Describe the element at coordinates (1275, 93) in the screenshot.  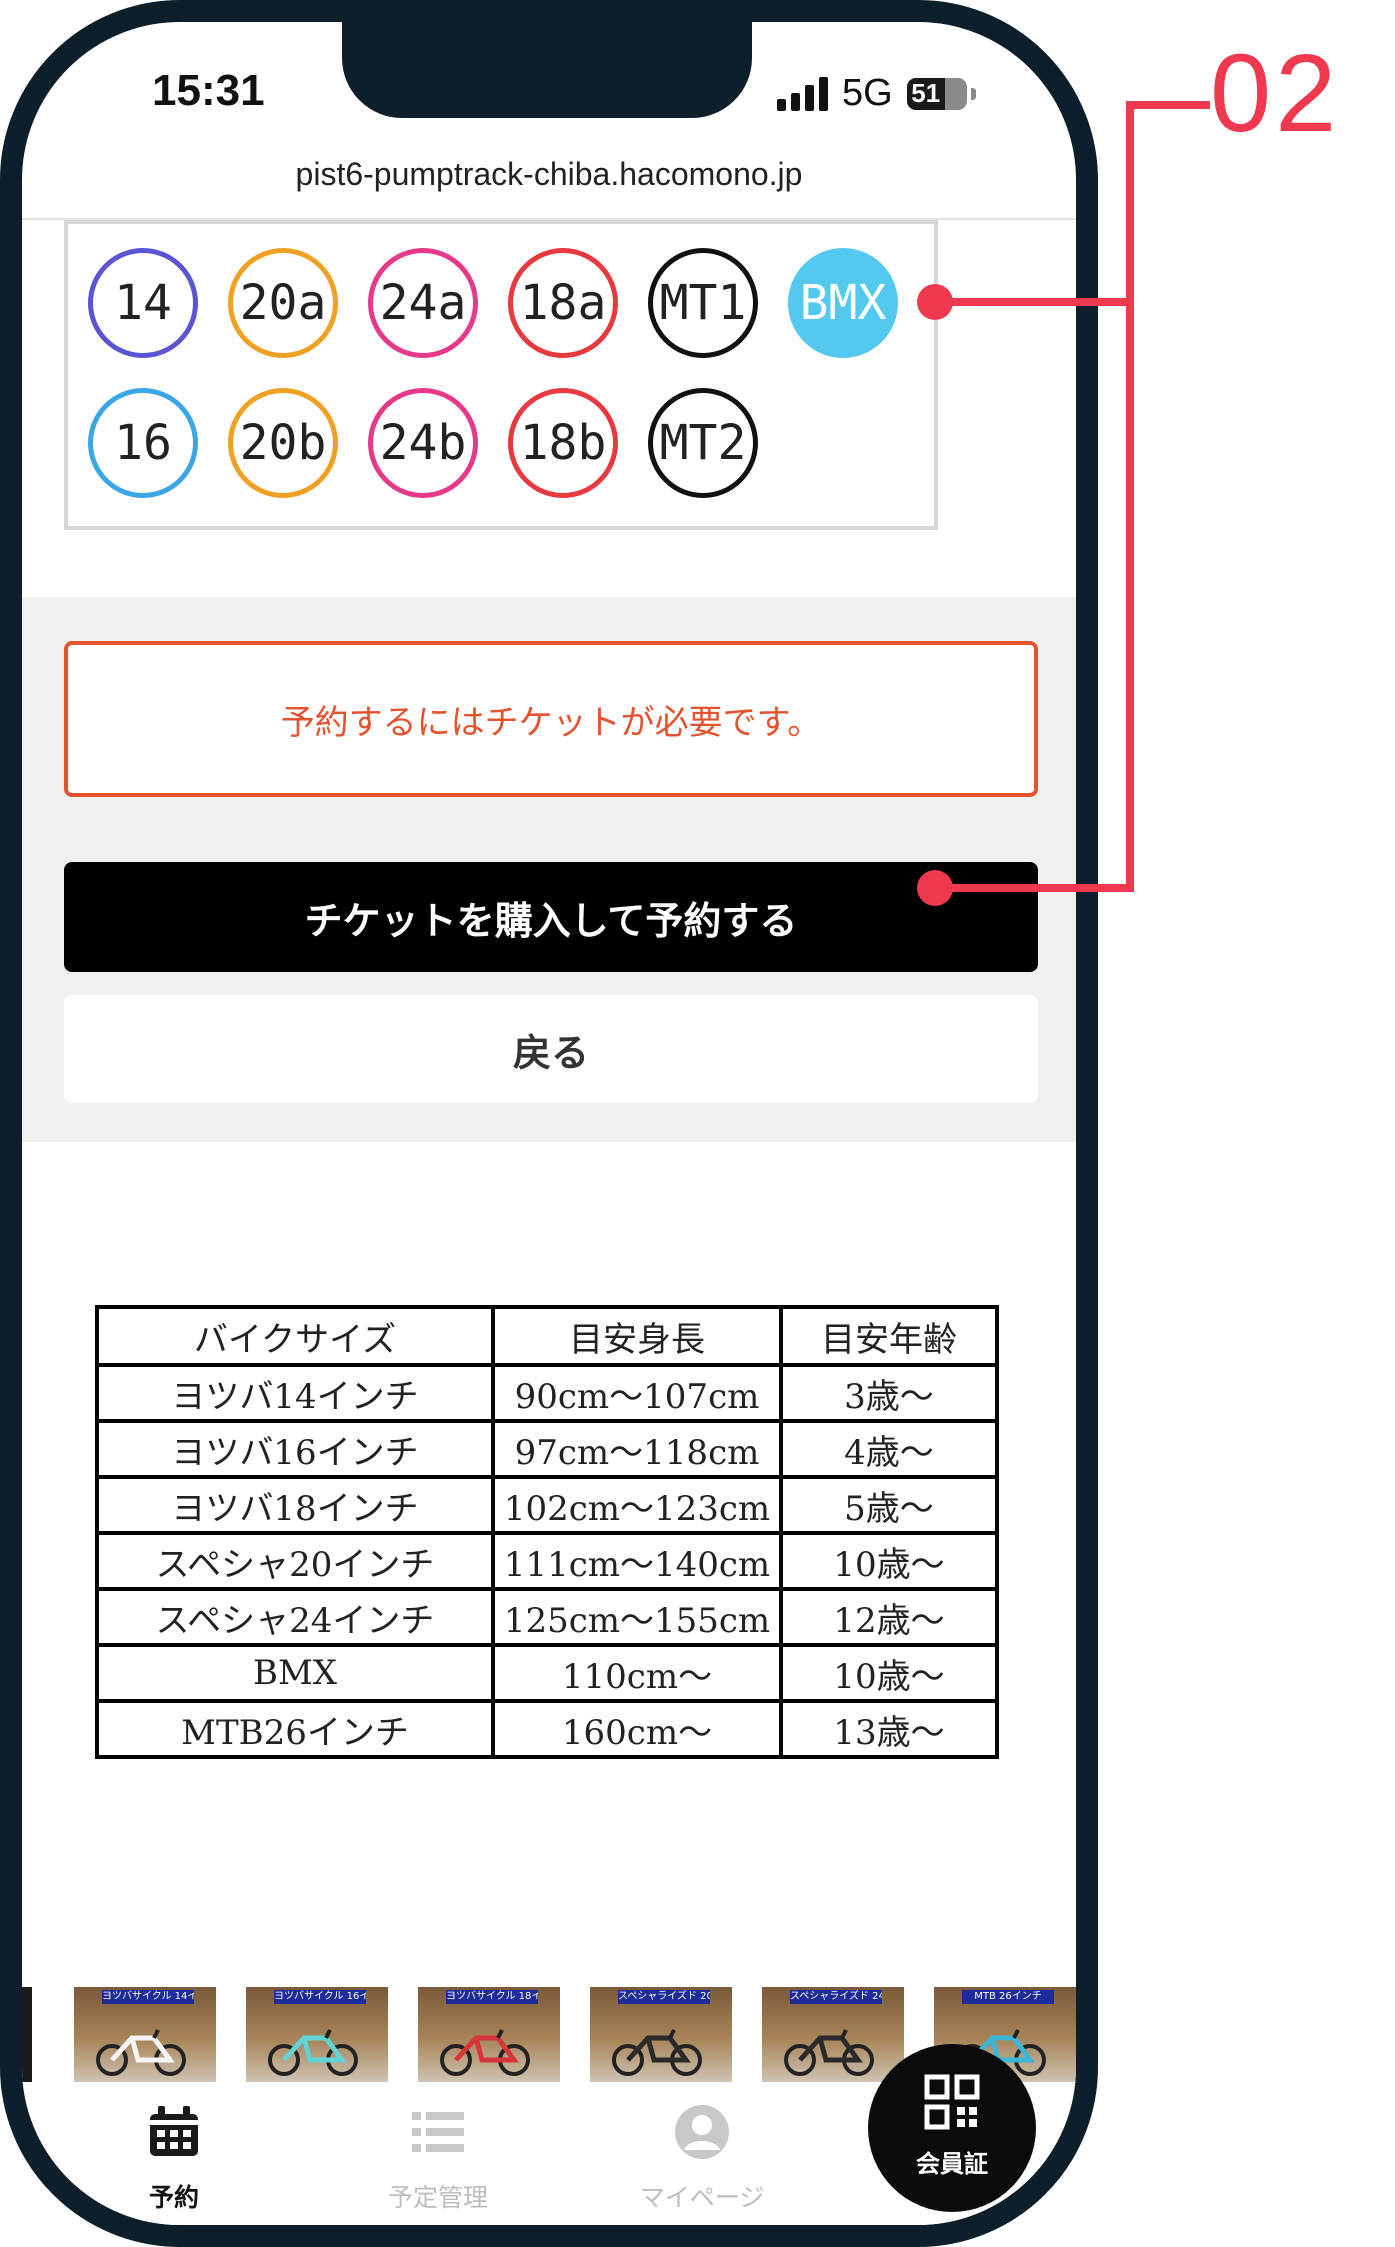
I see `annotation-label: 02` at that location.